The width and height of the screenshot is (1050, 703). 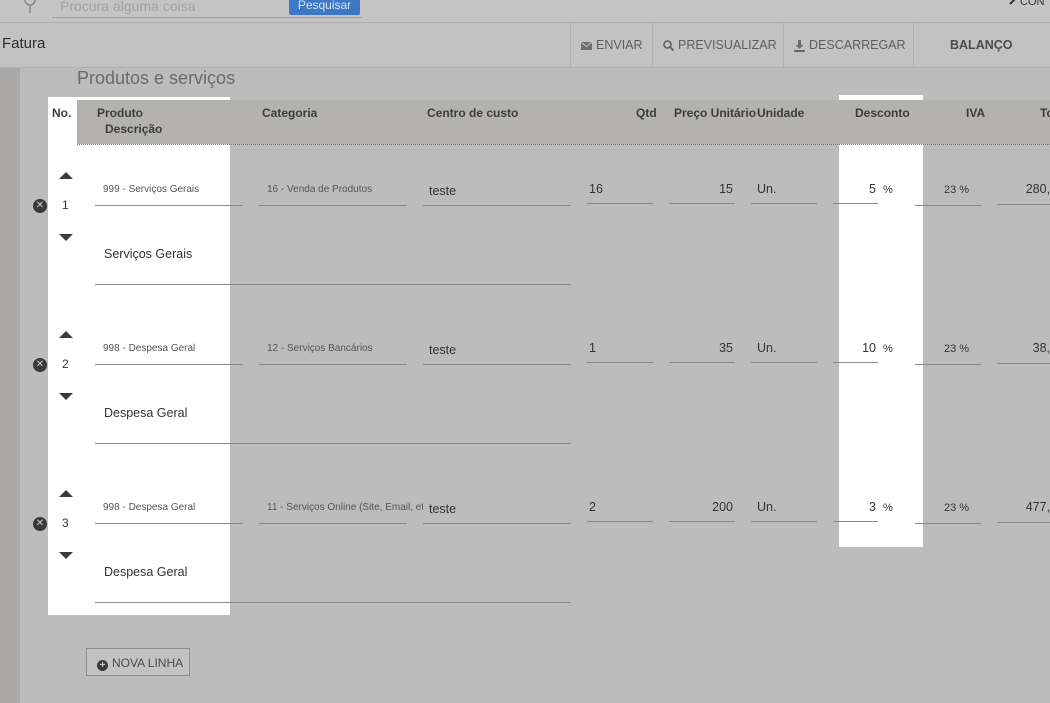 I want to click on qty-field: 2, so click(x=620, y=511).